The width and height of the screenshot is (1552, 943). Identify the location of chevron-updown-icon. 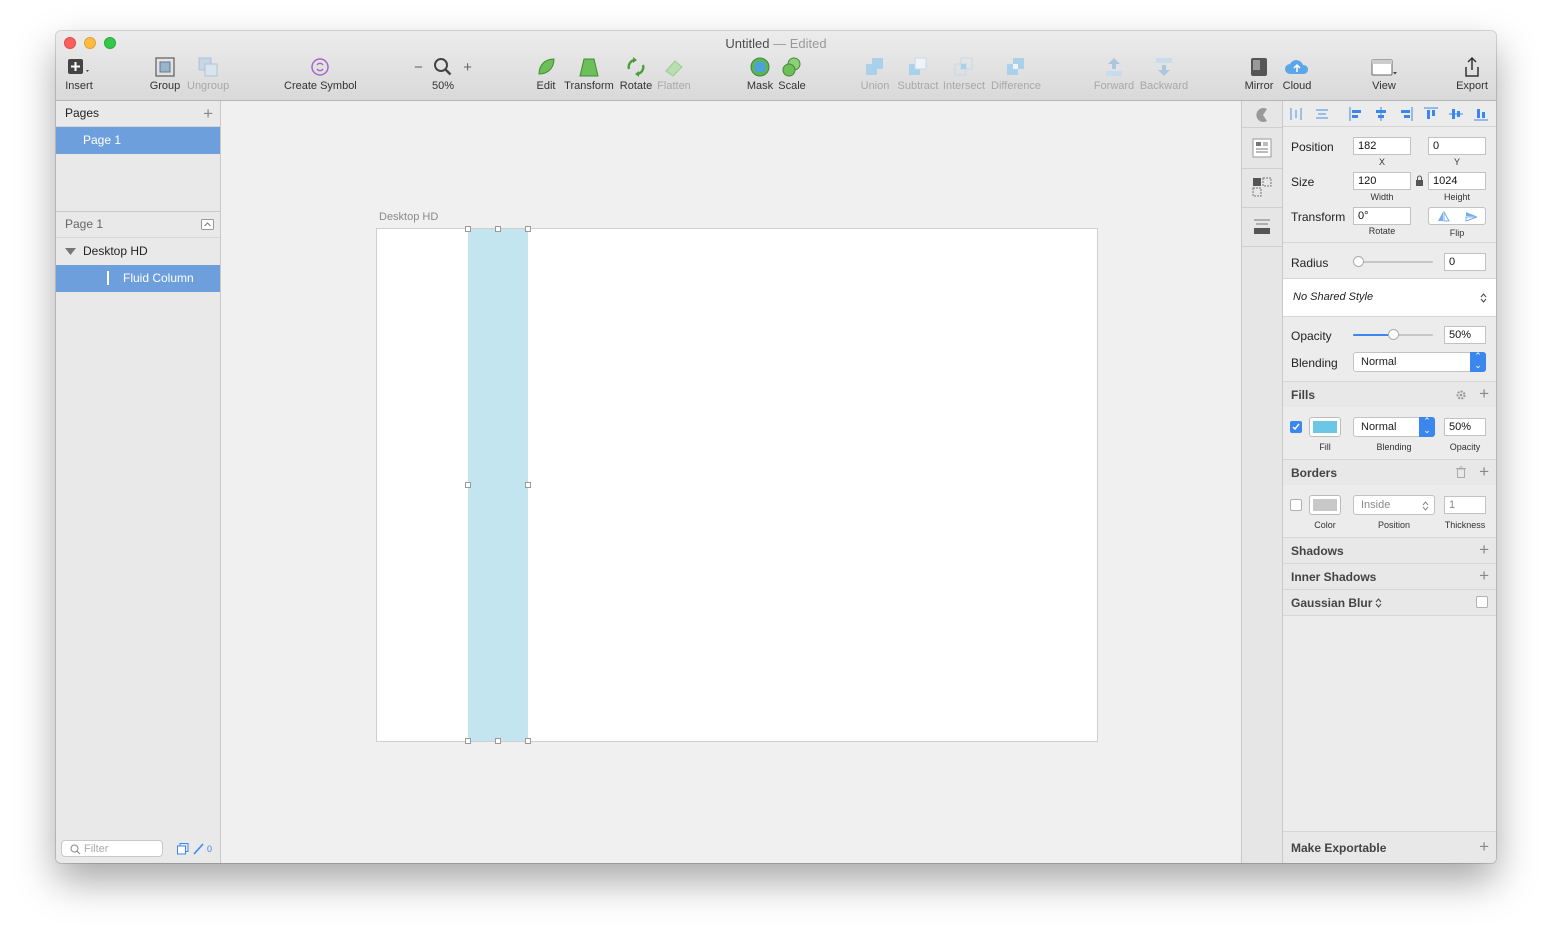
(1378, 603).